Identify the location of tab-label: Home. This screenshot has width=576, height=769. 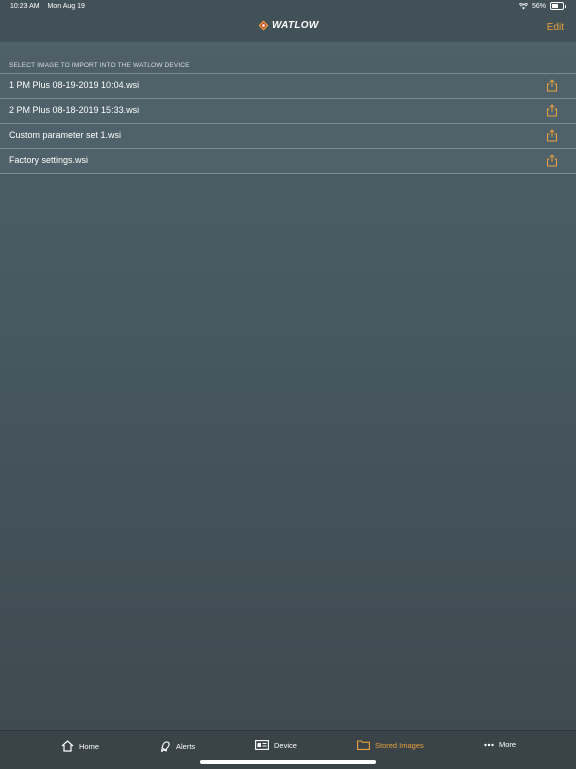
(89, 746).